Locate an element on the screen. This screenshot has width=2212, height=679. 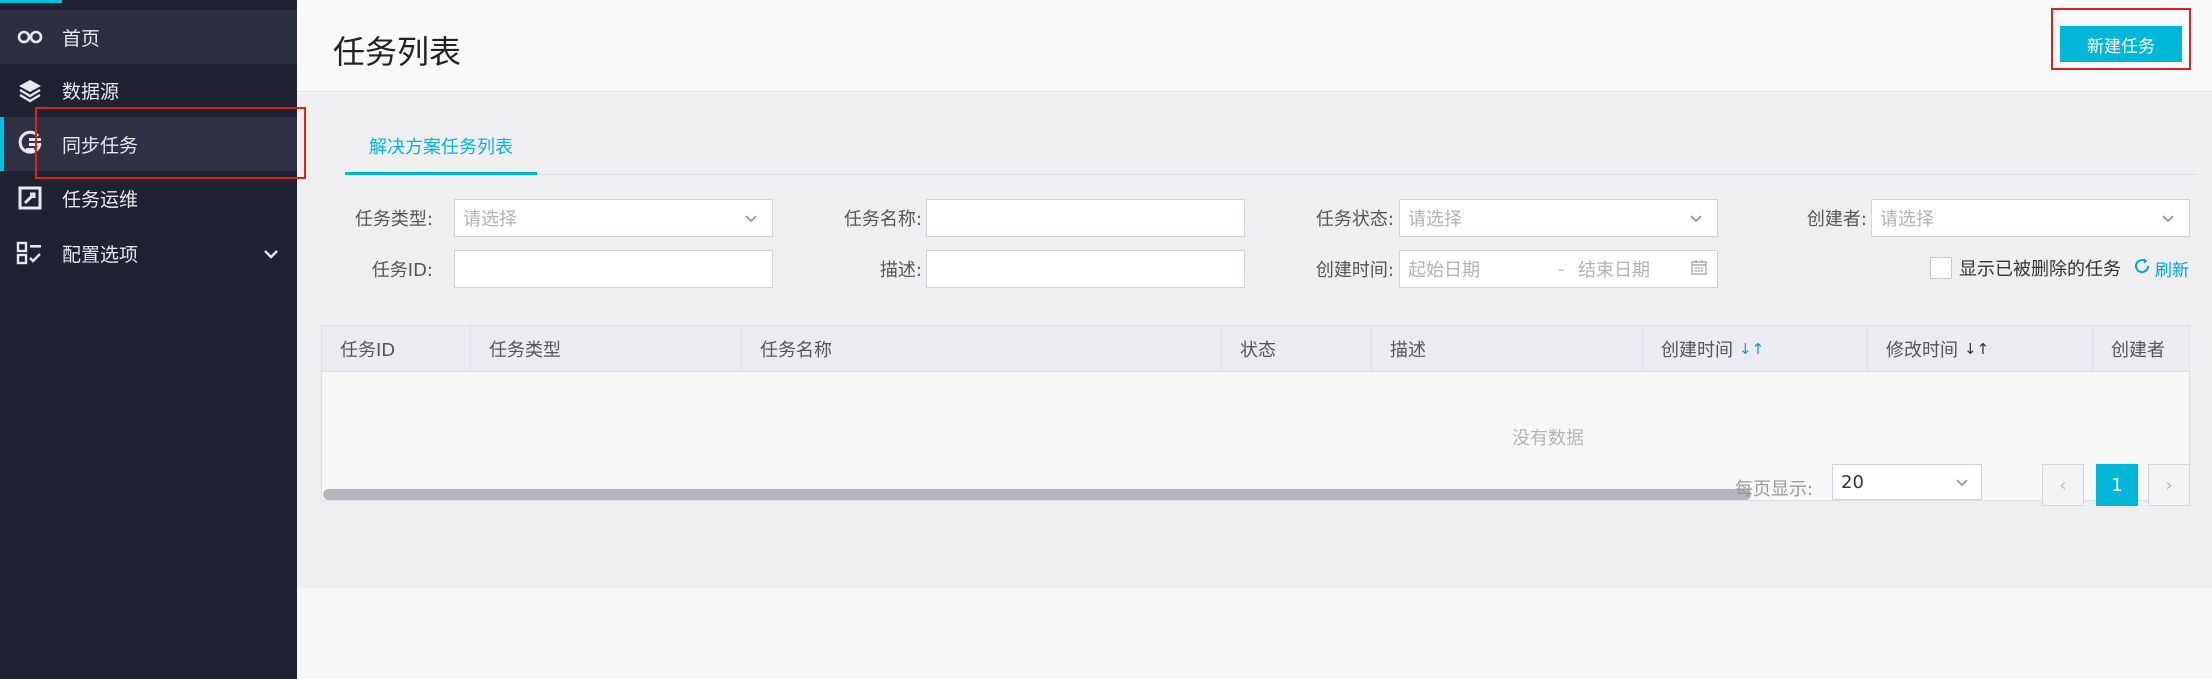
task-status-select: 请选择 is located at coordinates (1558, 218).